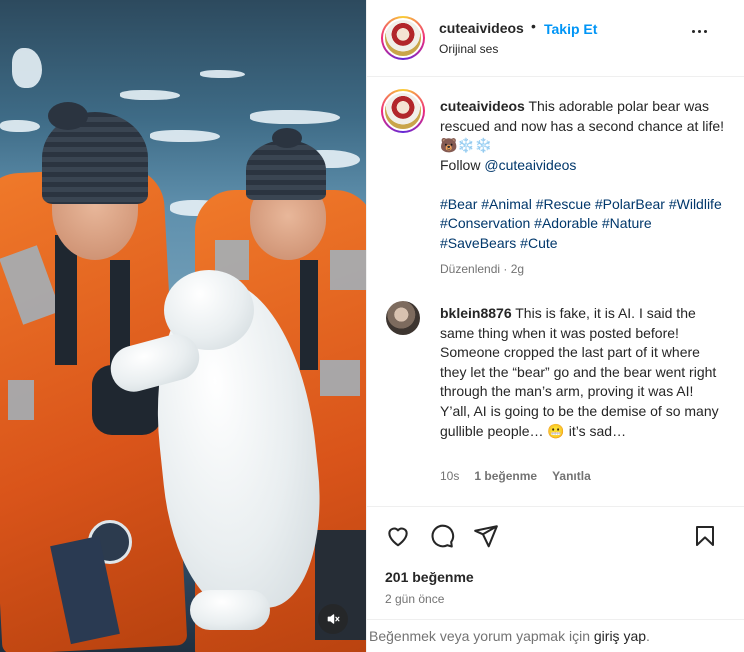 The height and width of the screenshot is (652, 744). What do you see at coordinates (556, 430) in the screenshot?
I see `comment-emoji: 😬` at bounding box center [556, 430].